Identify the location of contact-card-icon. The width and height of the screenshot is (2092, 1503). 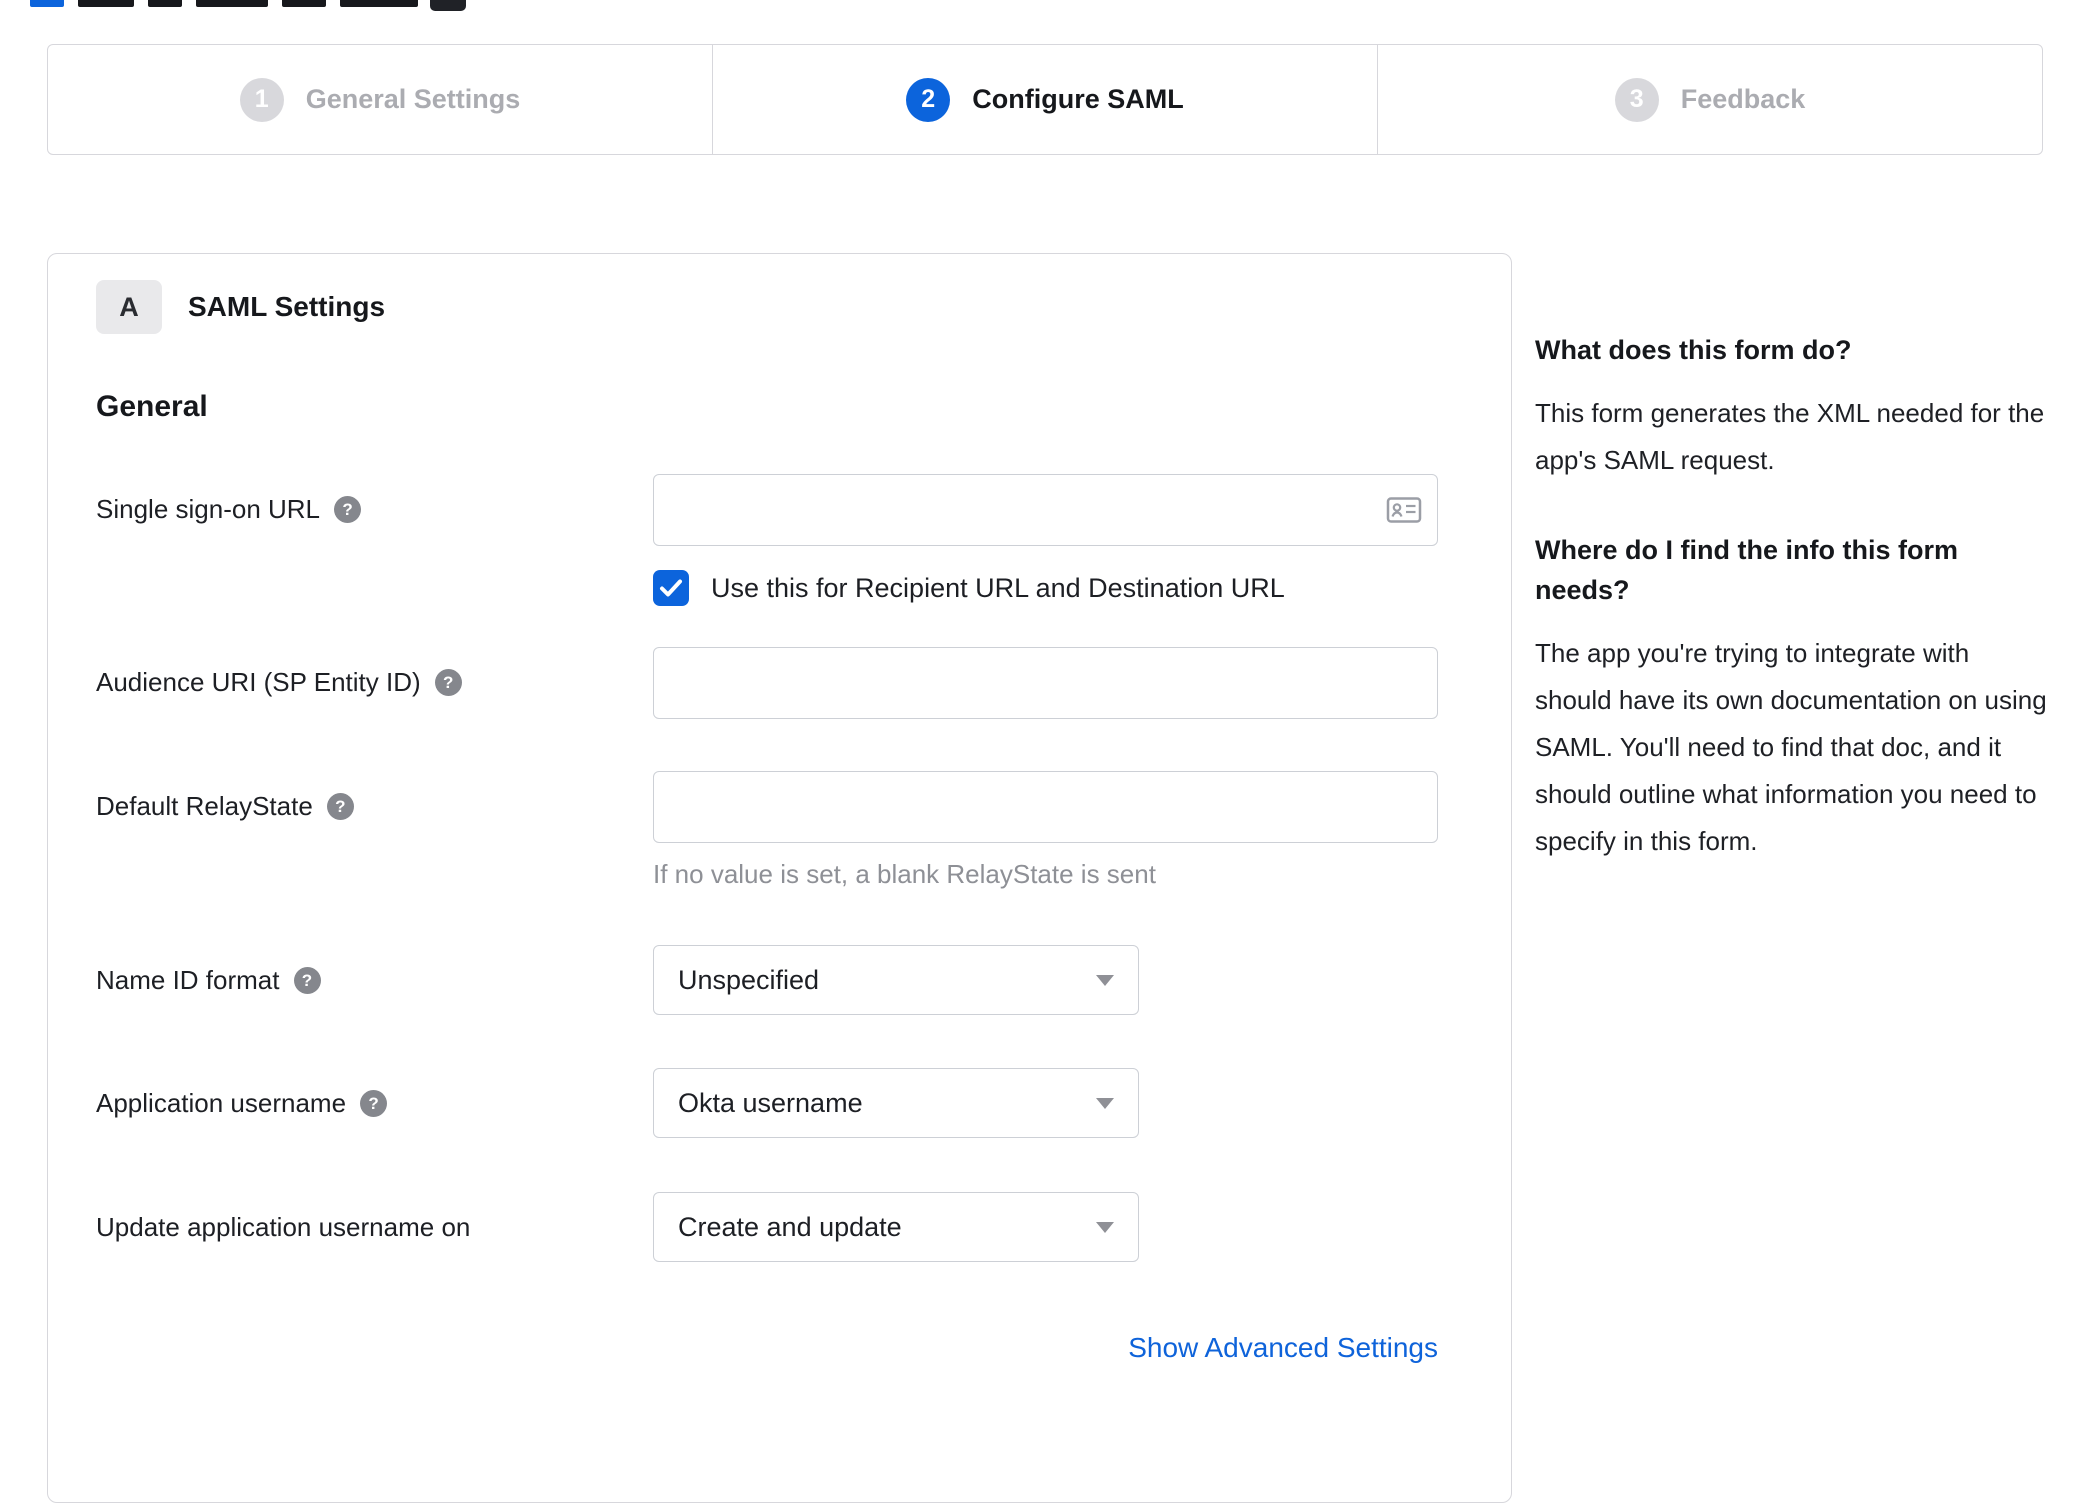
(1404, 512).